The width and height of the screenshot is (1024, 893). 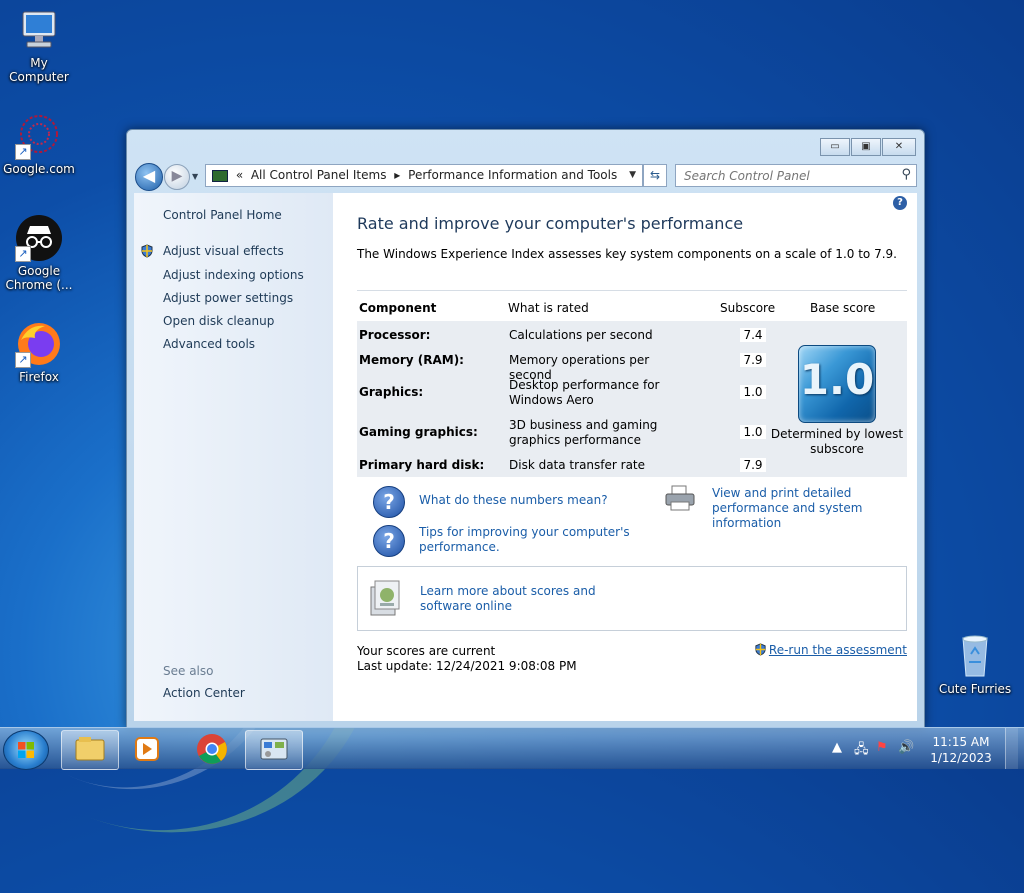 I want to click on row-component: Gaming graphics:, so click(x=418, y=432).